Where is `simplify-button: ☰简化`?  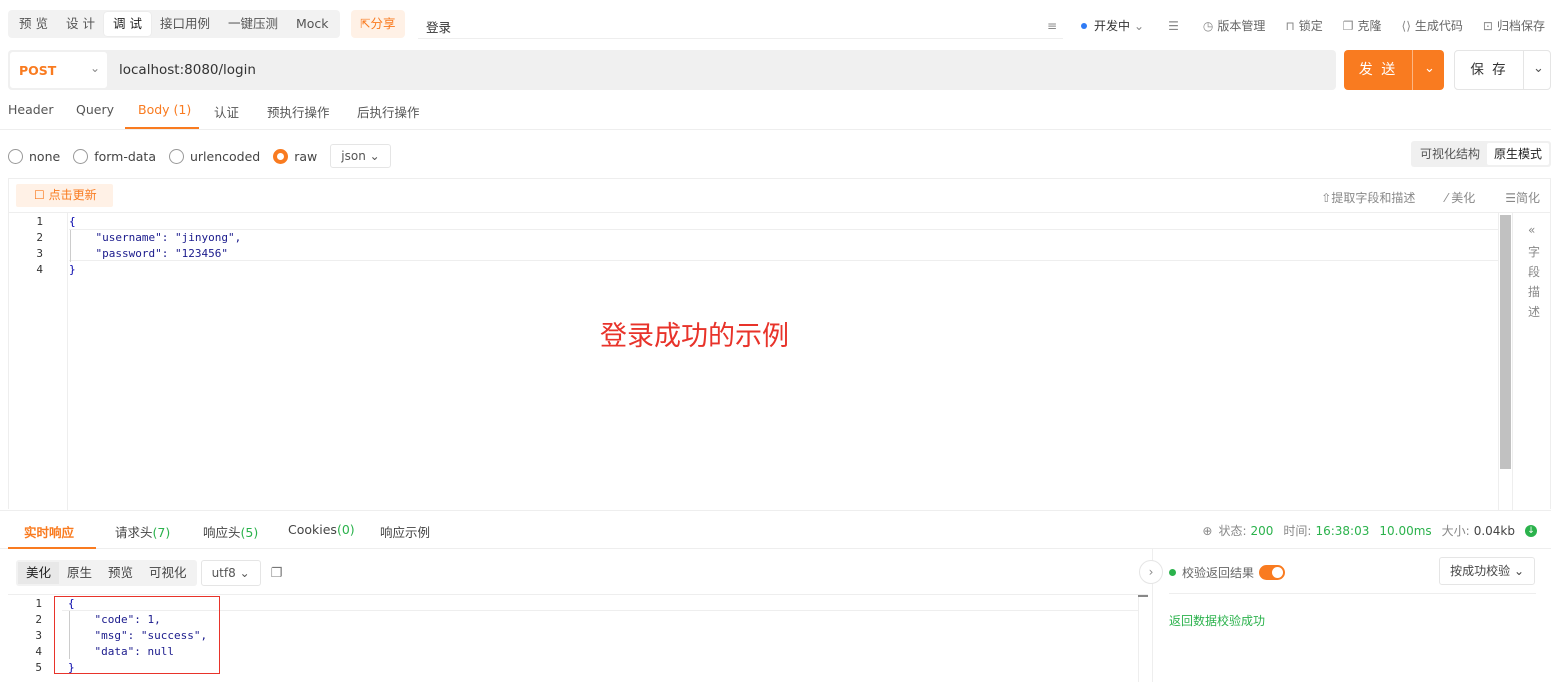 simplify-button: ☰简化 is located at coordinates (1522, 197).